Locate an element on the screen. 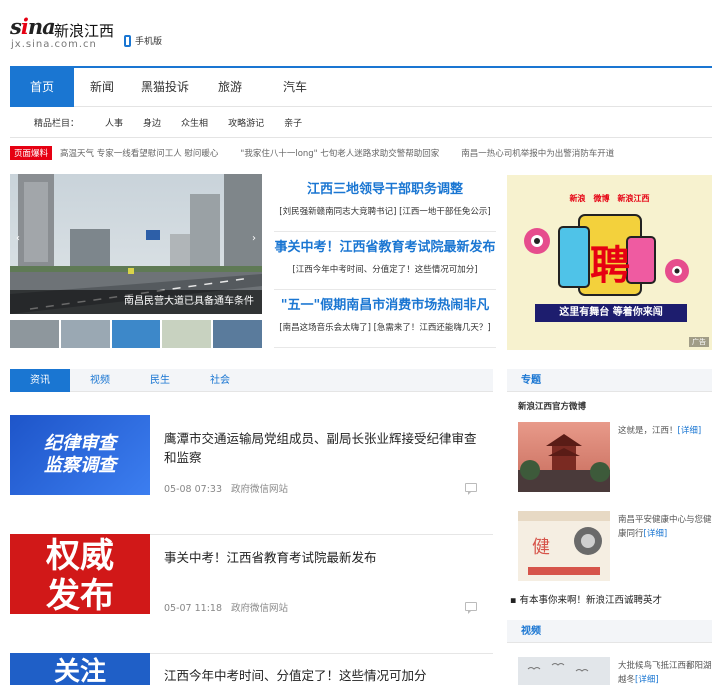  topic-item: 这就是，江西！[详细] is located at coordinates (615, 458).